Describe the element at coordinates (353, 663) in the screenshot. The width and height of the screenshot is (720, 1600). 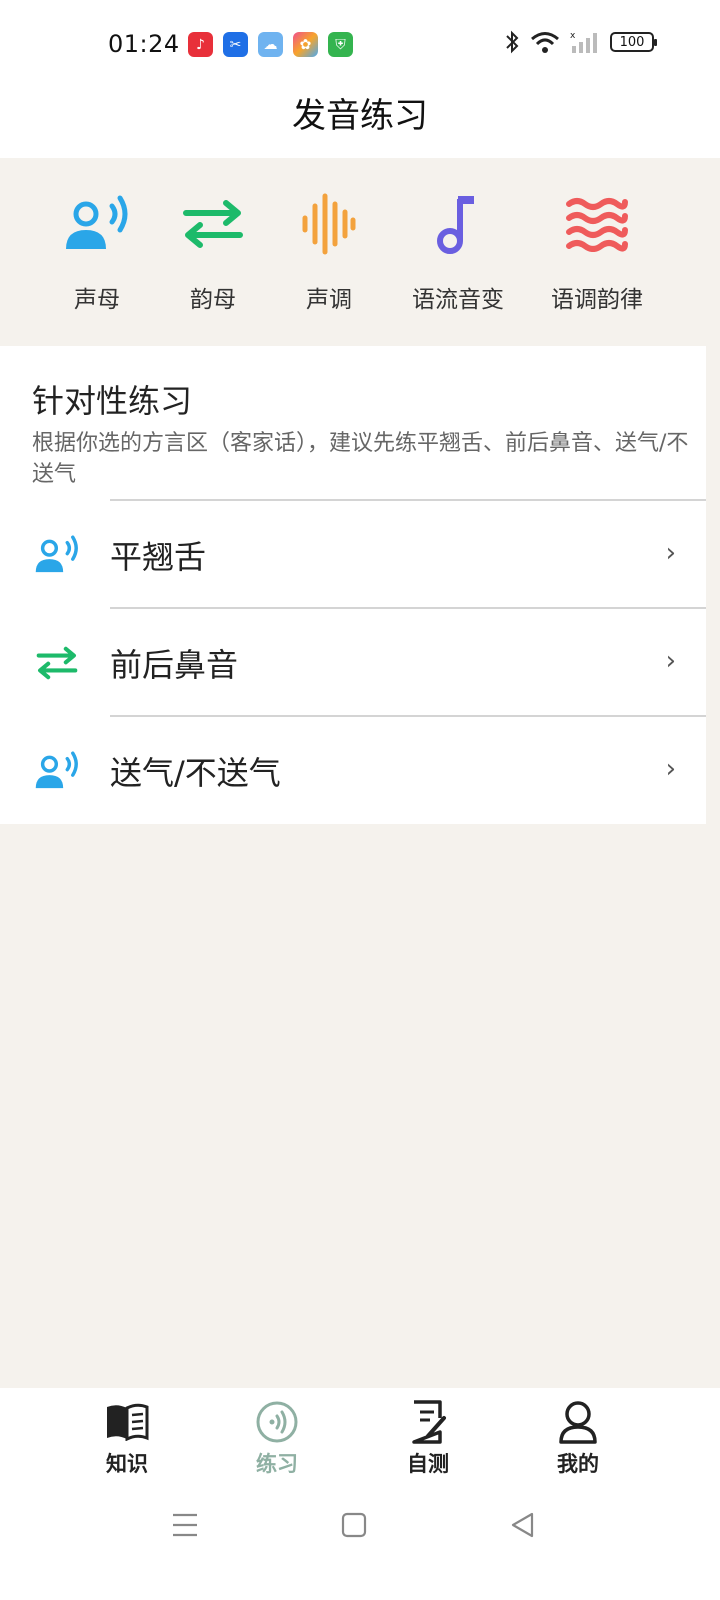
I see `practice-item-qianhou-biyin: 前后鼻音 ›` at that location.